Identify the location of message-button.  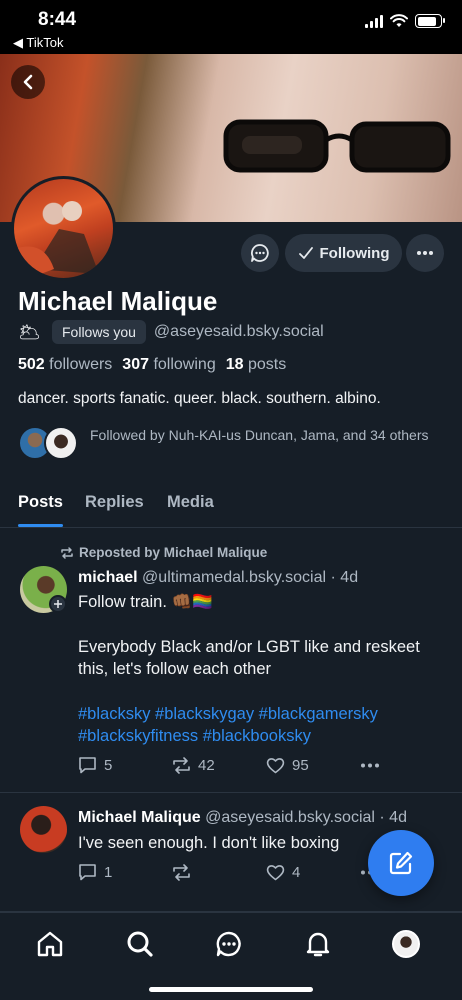
(260, 253).